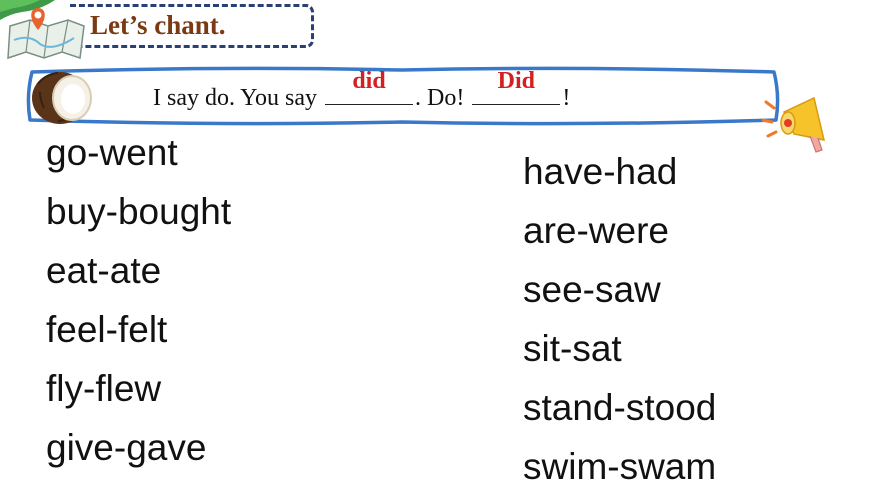 The image size is (870, 496). What do you see at coordinates (112, 152) in the screenshot?
I see `list-item: go-went` at bounding box center [112, 152].